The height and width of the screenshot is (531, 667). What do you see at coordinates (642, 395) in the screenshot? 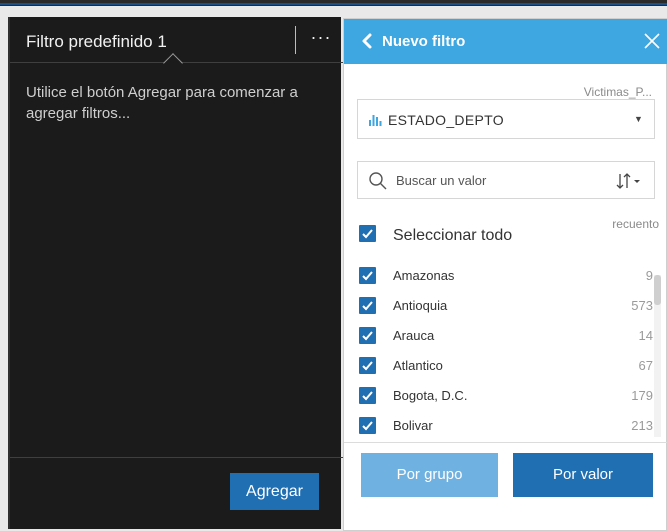
I see `list-item-count: 179` at bounding box center [642, 395].